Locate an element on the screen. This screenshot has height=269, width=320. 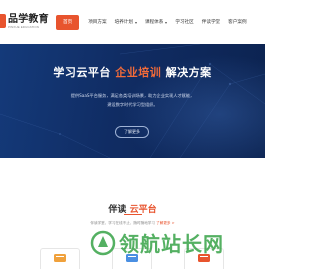
section-description: 伴读学堂，学习在线不止，随时随地学习 了解更多 > is located at coordinates (132, 223).